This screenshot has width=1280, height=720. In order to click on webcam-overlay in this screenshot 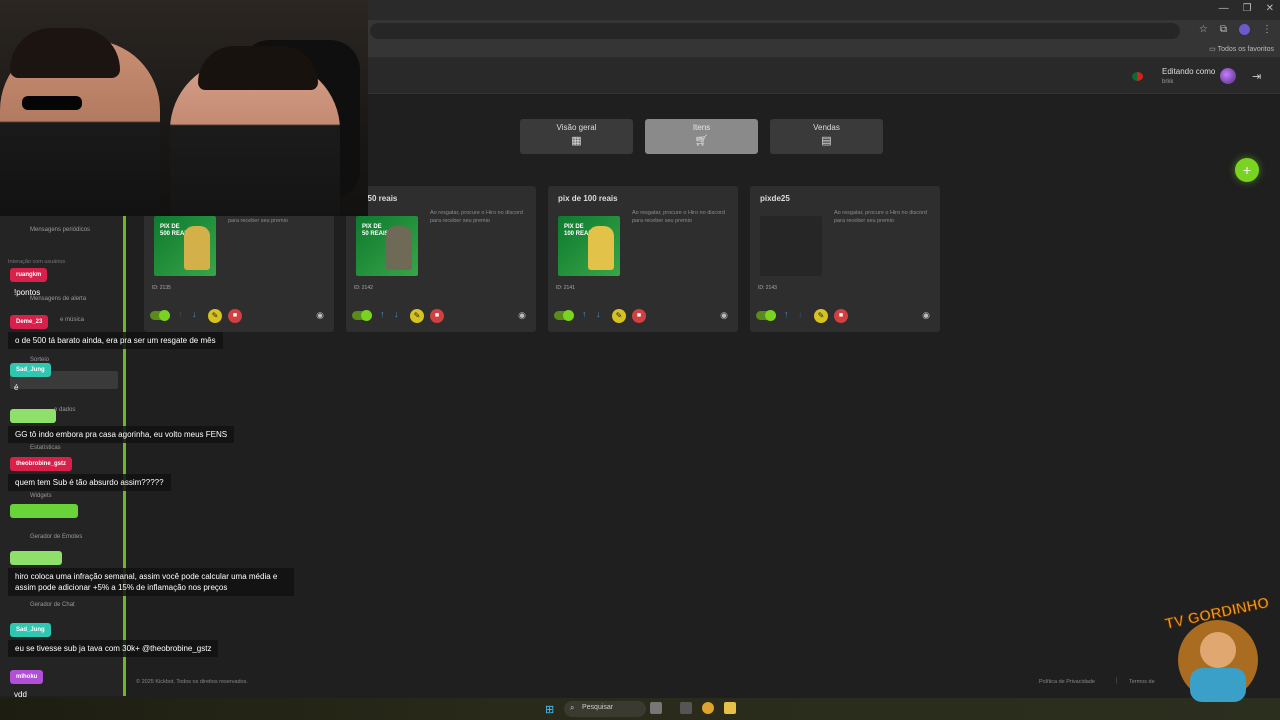, I will do `click(184, 108)`.